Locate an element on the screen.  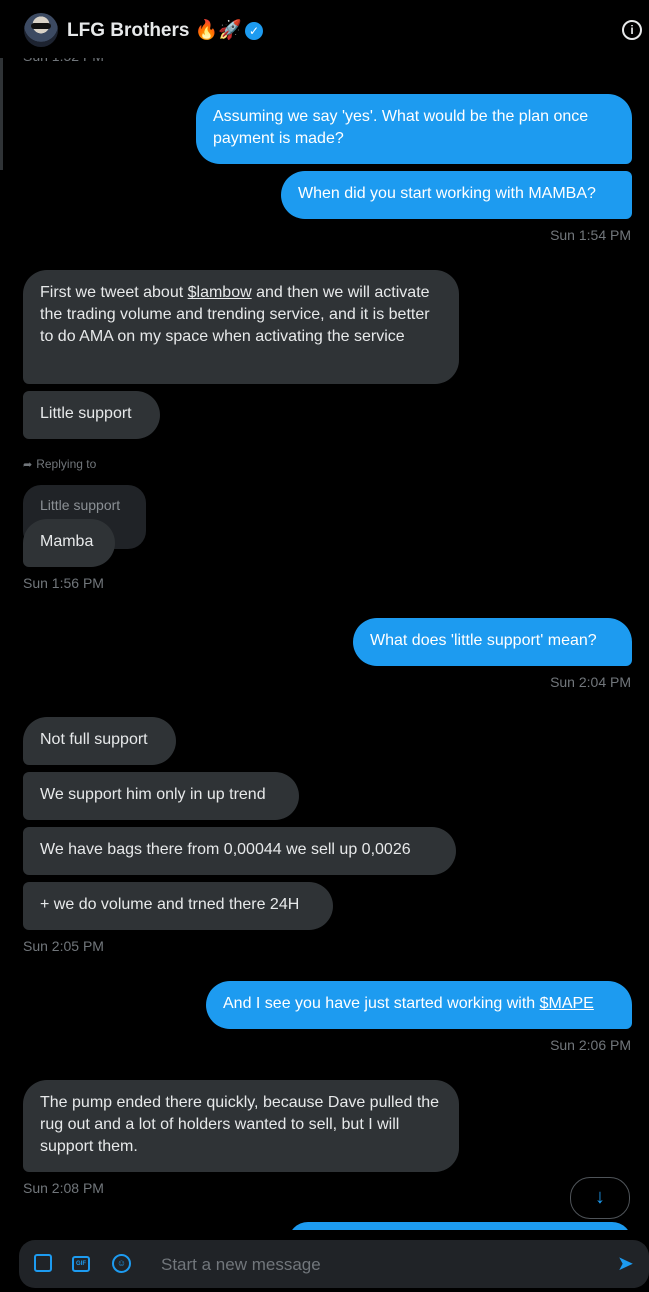
account-name: LFG Brothers is located at coordinates (128, 30).